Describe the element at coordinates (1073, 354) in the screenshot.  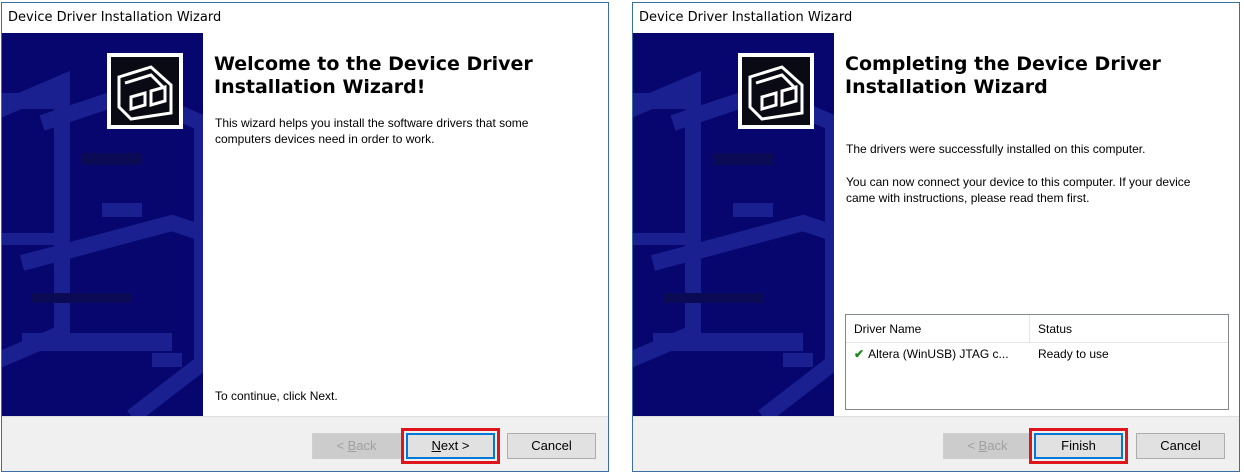
I see `driver-status: Ready to use` at that location.